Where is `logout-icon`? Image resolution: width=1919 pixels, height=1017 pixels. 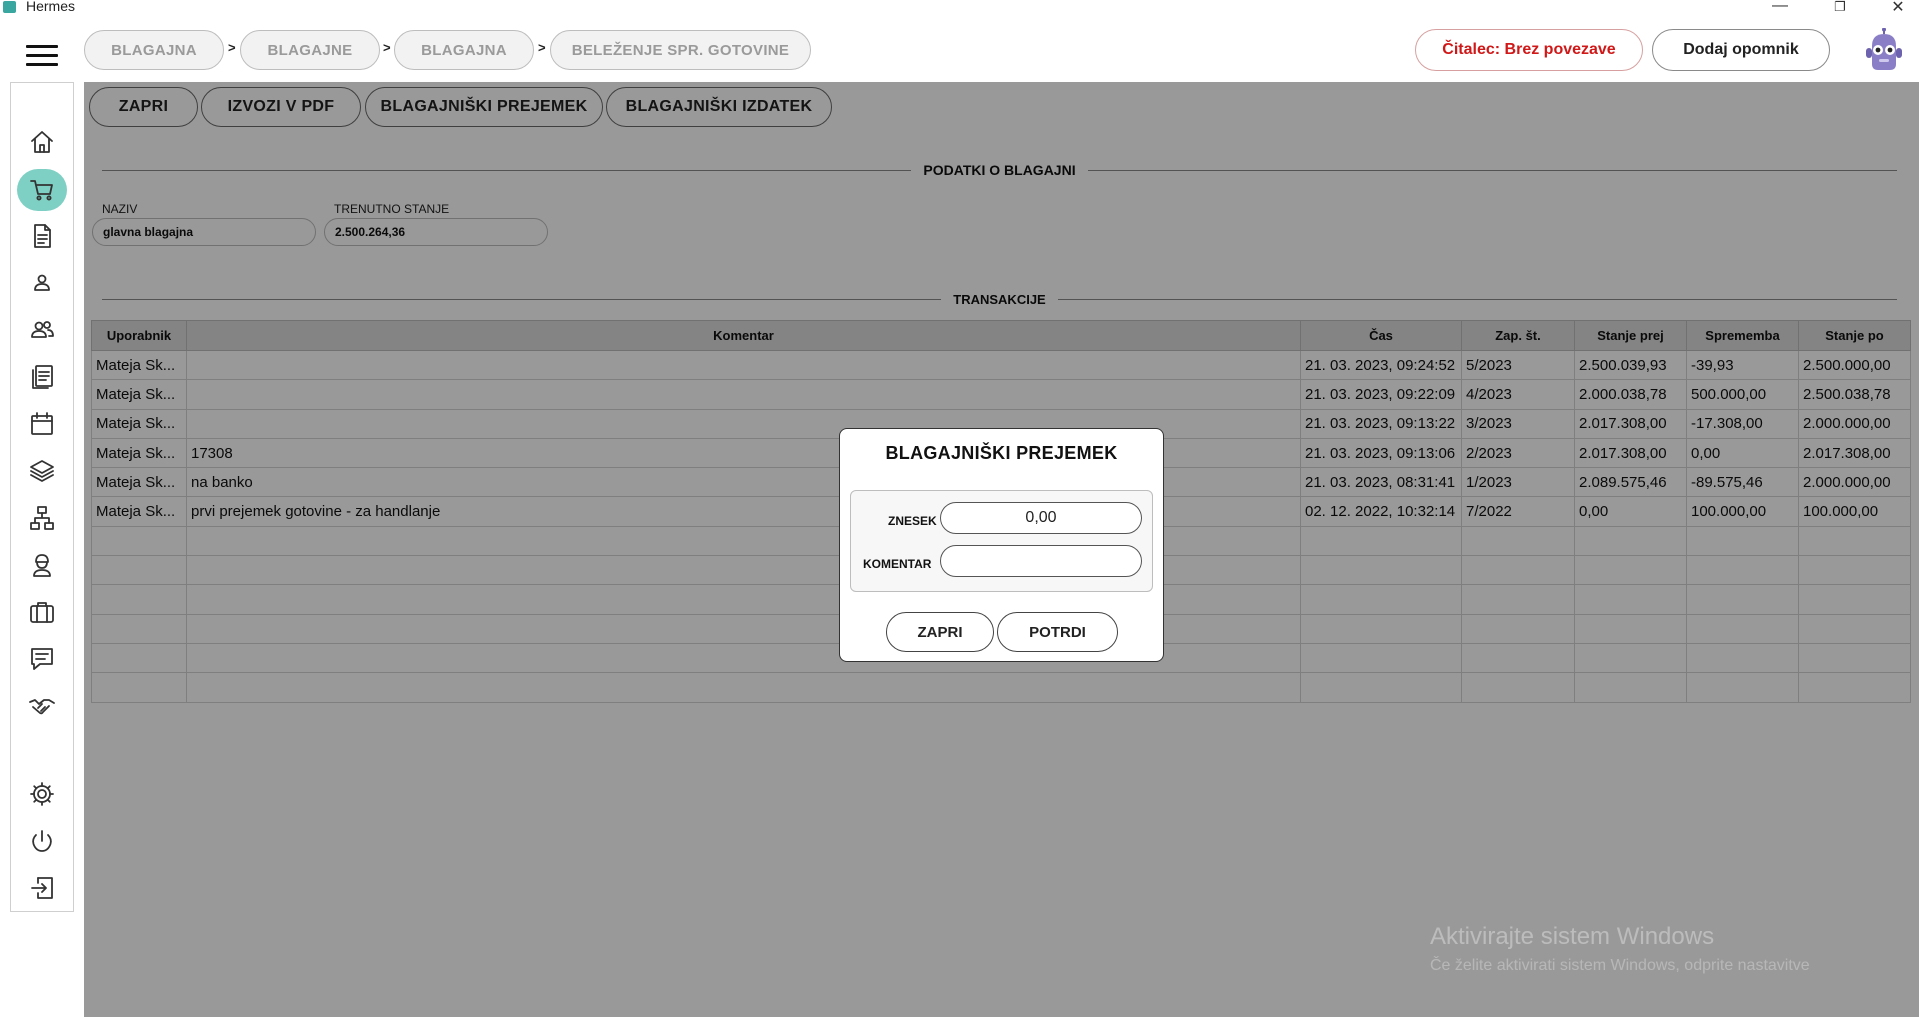
logout-icon is located at coordinates (42, 888).